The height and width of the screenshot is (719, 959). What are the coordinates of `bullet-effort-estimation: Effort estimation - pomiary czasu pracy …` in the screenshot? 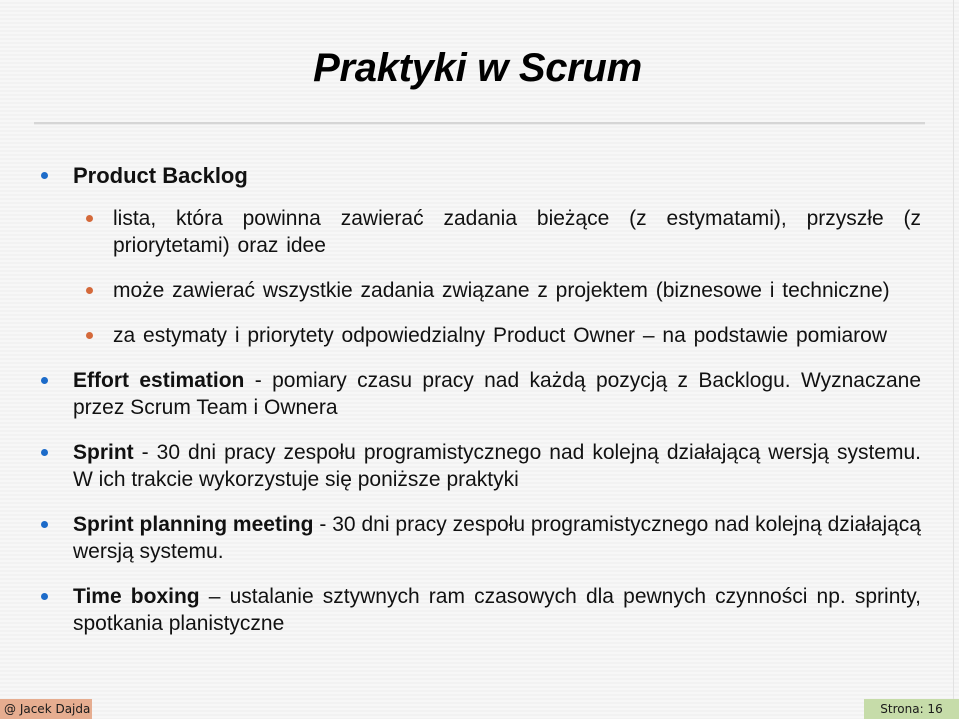 It's located at (460, 394).